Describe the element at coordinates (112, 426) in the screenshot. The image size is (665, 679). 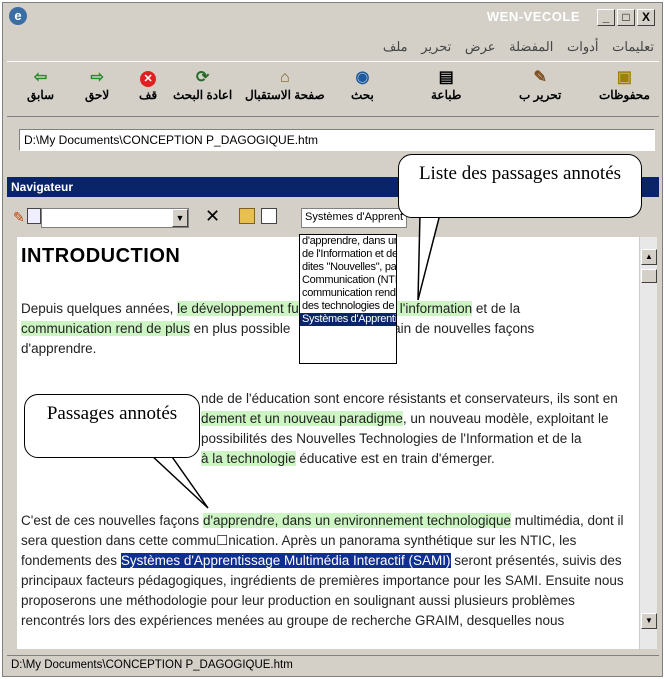
I see `passages-callout: Passages annotés` at that location.